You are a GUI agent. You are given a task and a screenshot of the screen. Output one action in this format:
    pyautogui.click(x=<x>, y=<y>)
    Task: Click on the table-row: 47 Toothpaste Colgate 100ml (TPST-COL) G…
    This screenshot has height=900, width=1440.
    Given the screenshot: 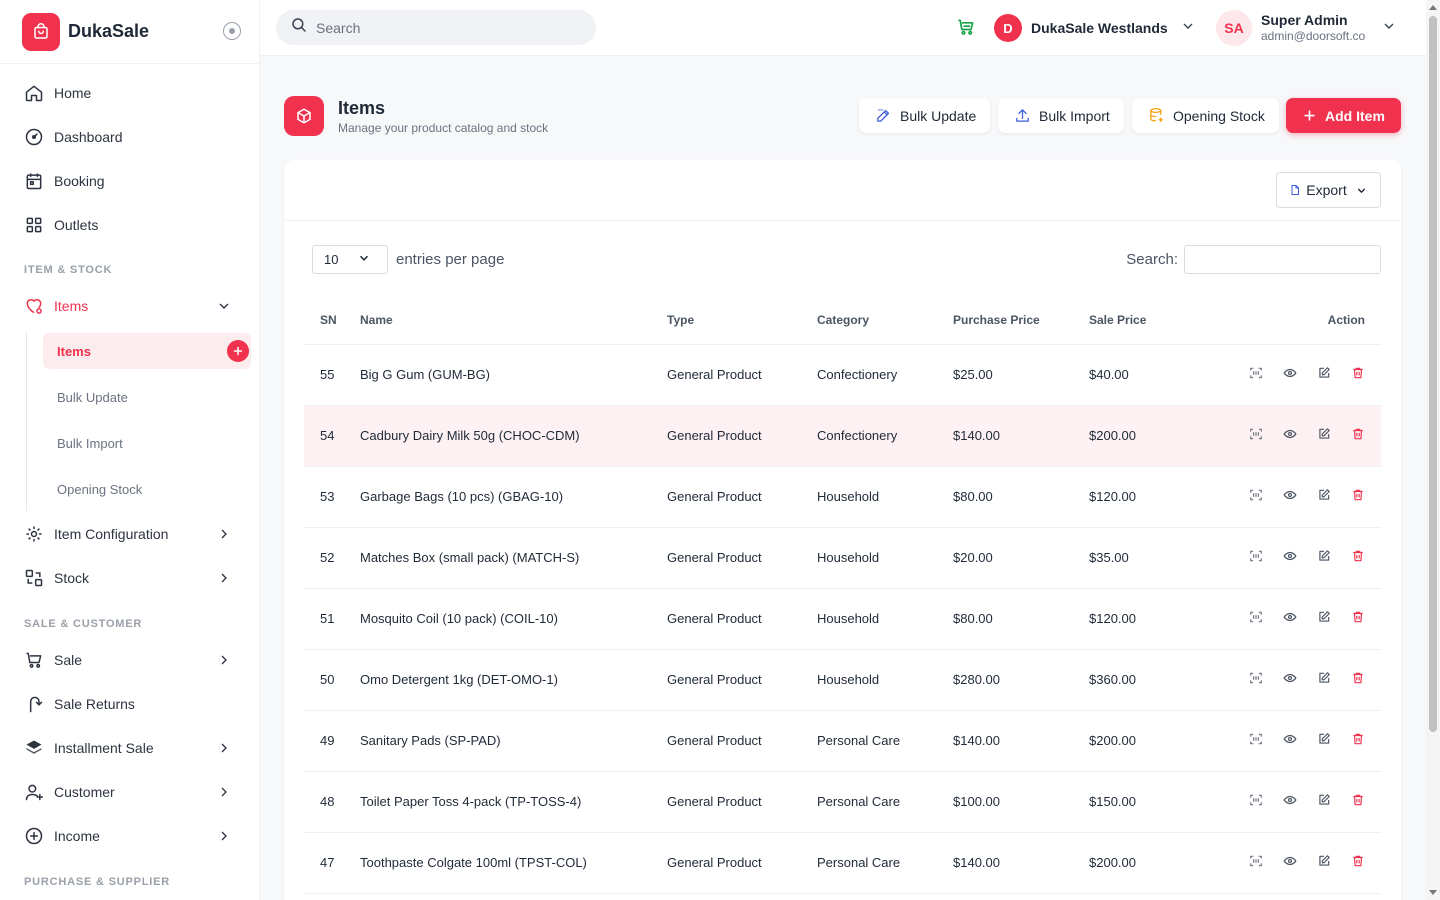 What is the action you would take?
    pyautogui.click(x=842, y=863)
    